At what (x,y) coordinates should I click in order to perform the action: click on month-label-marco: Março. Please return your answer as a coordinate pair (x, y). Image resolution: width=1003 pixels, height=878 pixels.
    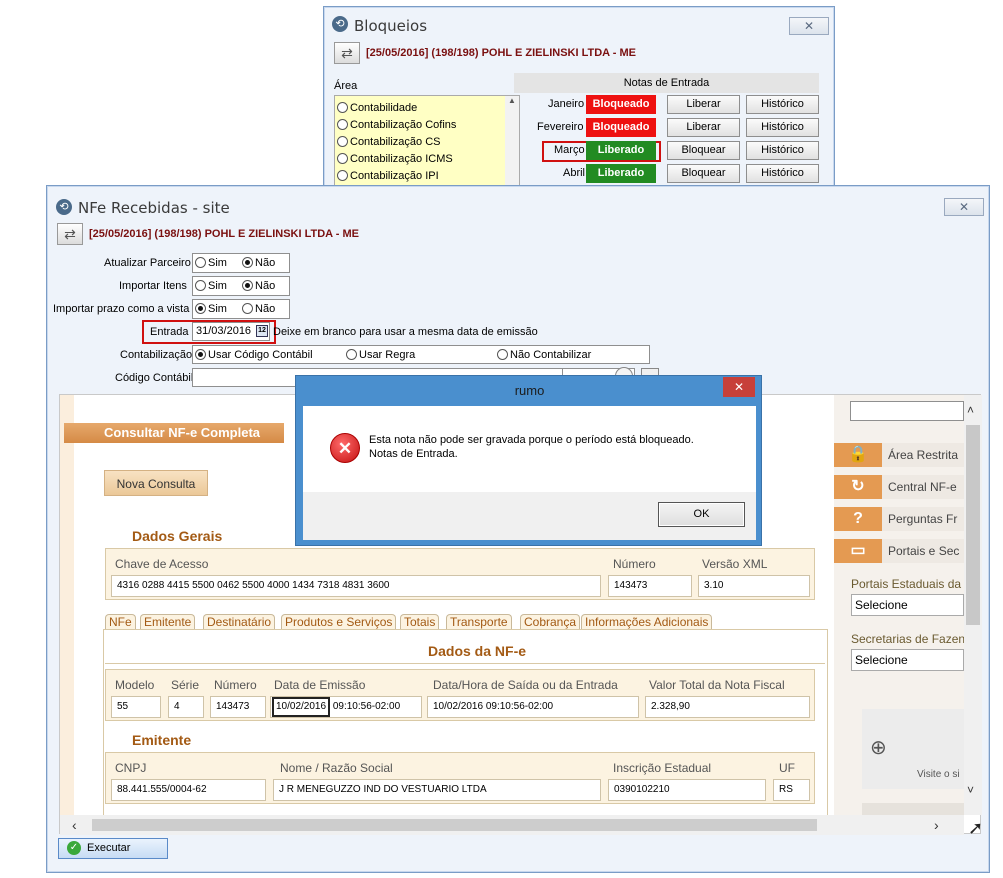
    Looking at the image, I should click on (569, 150).